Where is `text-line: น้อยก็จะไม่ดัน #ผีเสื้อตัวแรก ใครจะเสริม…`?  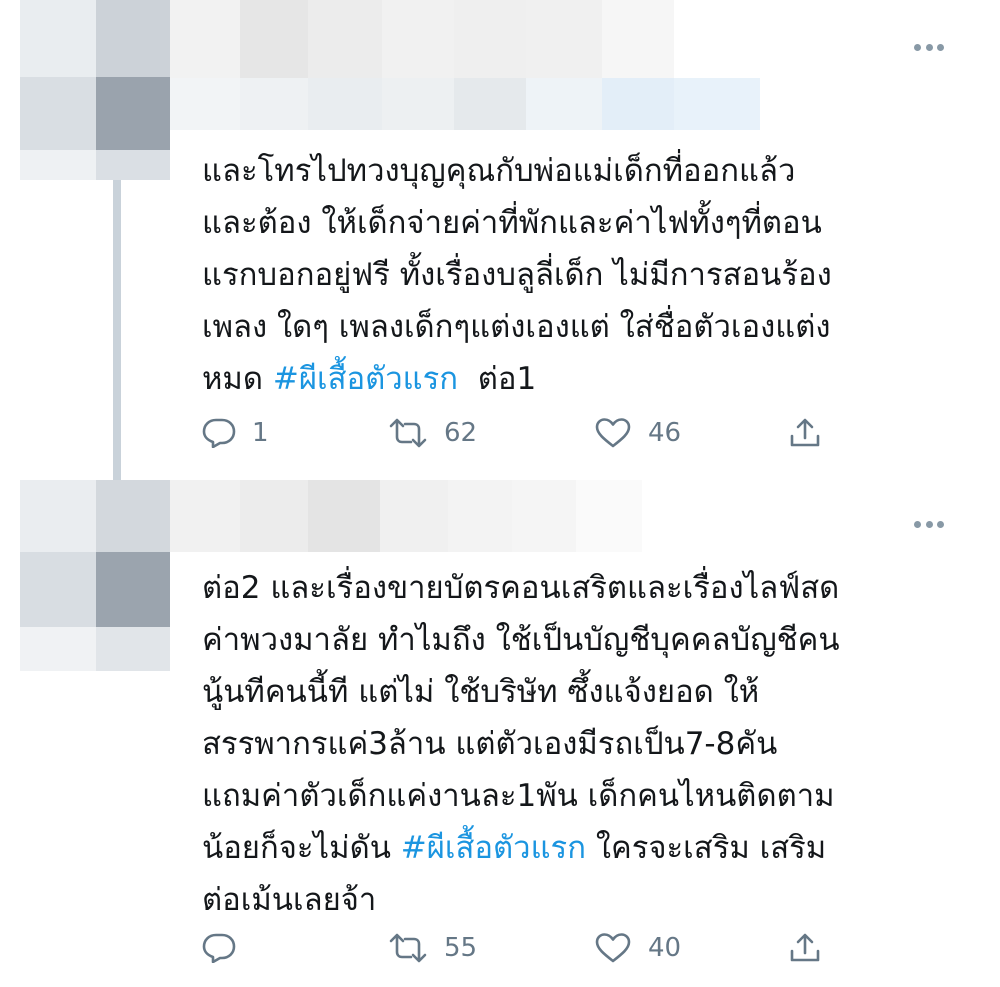
text-line: น้อยก็จะไม่ดัน #ผีเสื้อตัวแรก ใครจะเสริม… is located at coordinates (587, 848).